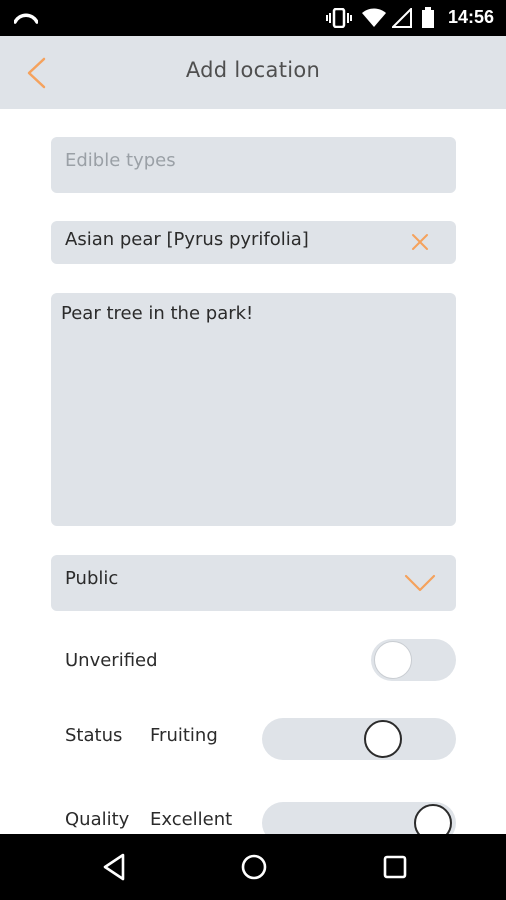 This screenshot has width=506, height=900. Describe the element at coordinates (420, 583) in the screenshot. I see `chevron-down-icon` at that location.